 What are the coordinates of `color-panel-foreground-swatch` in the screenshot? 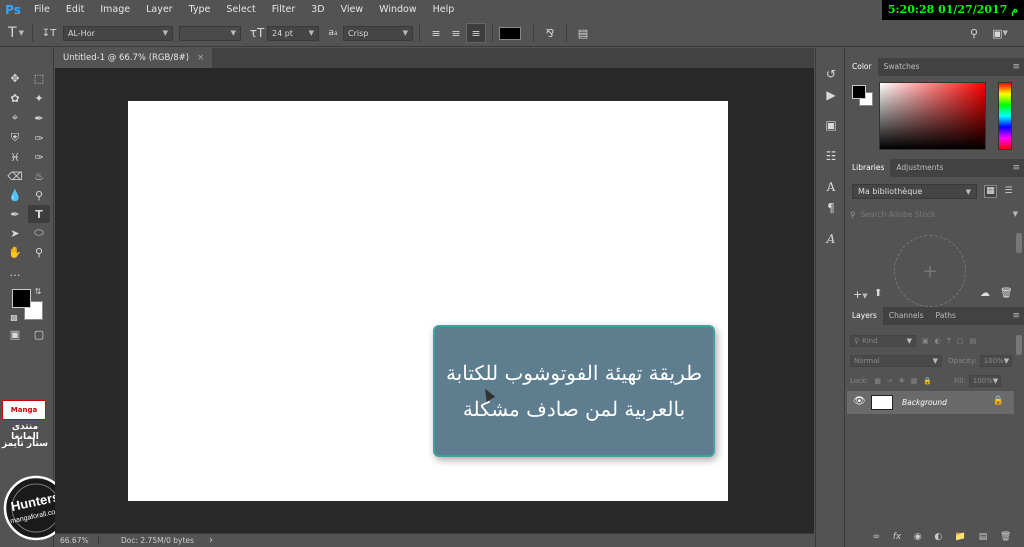 It's located at (859, 92).